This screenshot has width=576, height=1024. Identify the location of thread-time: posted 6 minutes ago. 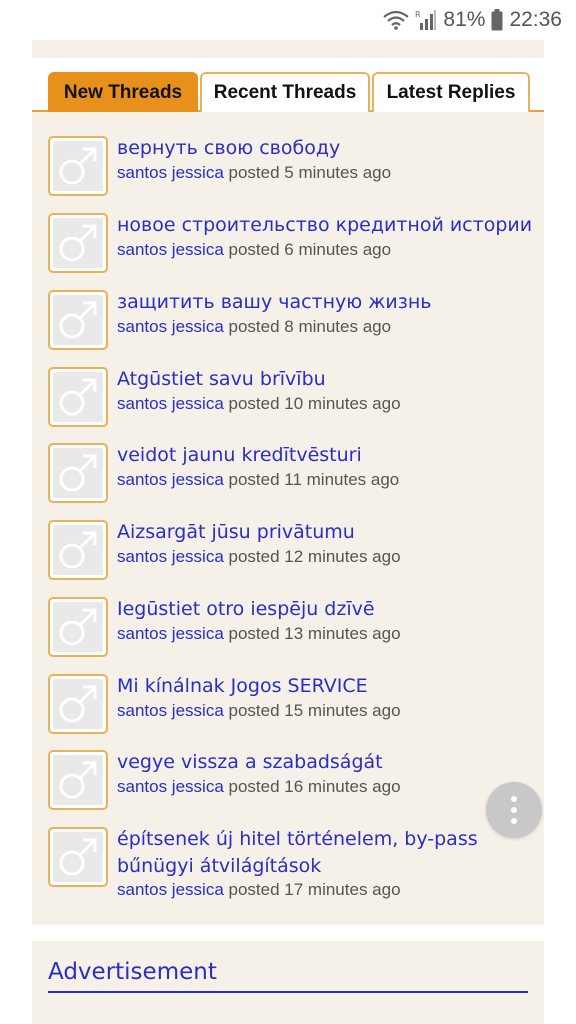
(310, 249).